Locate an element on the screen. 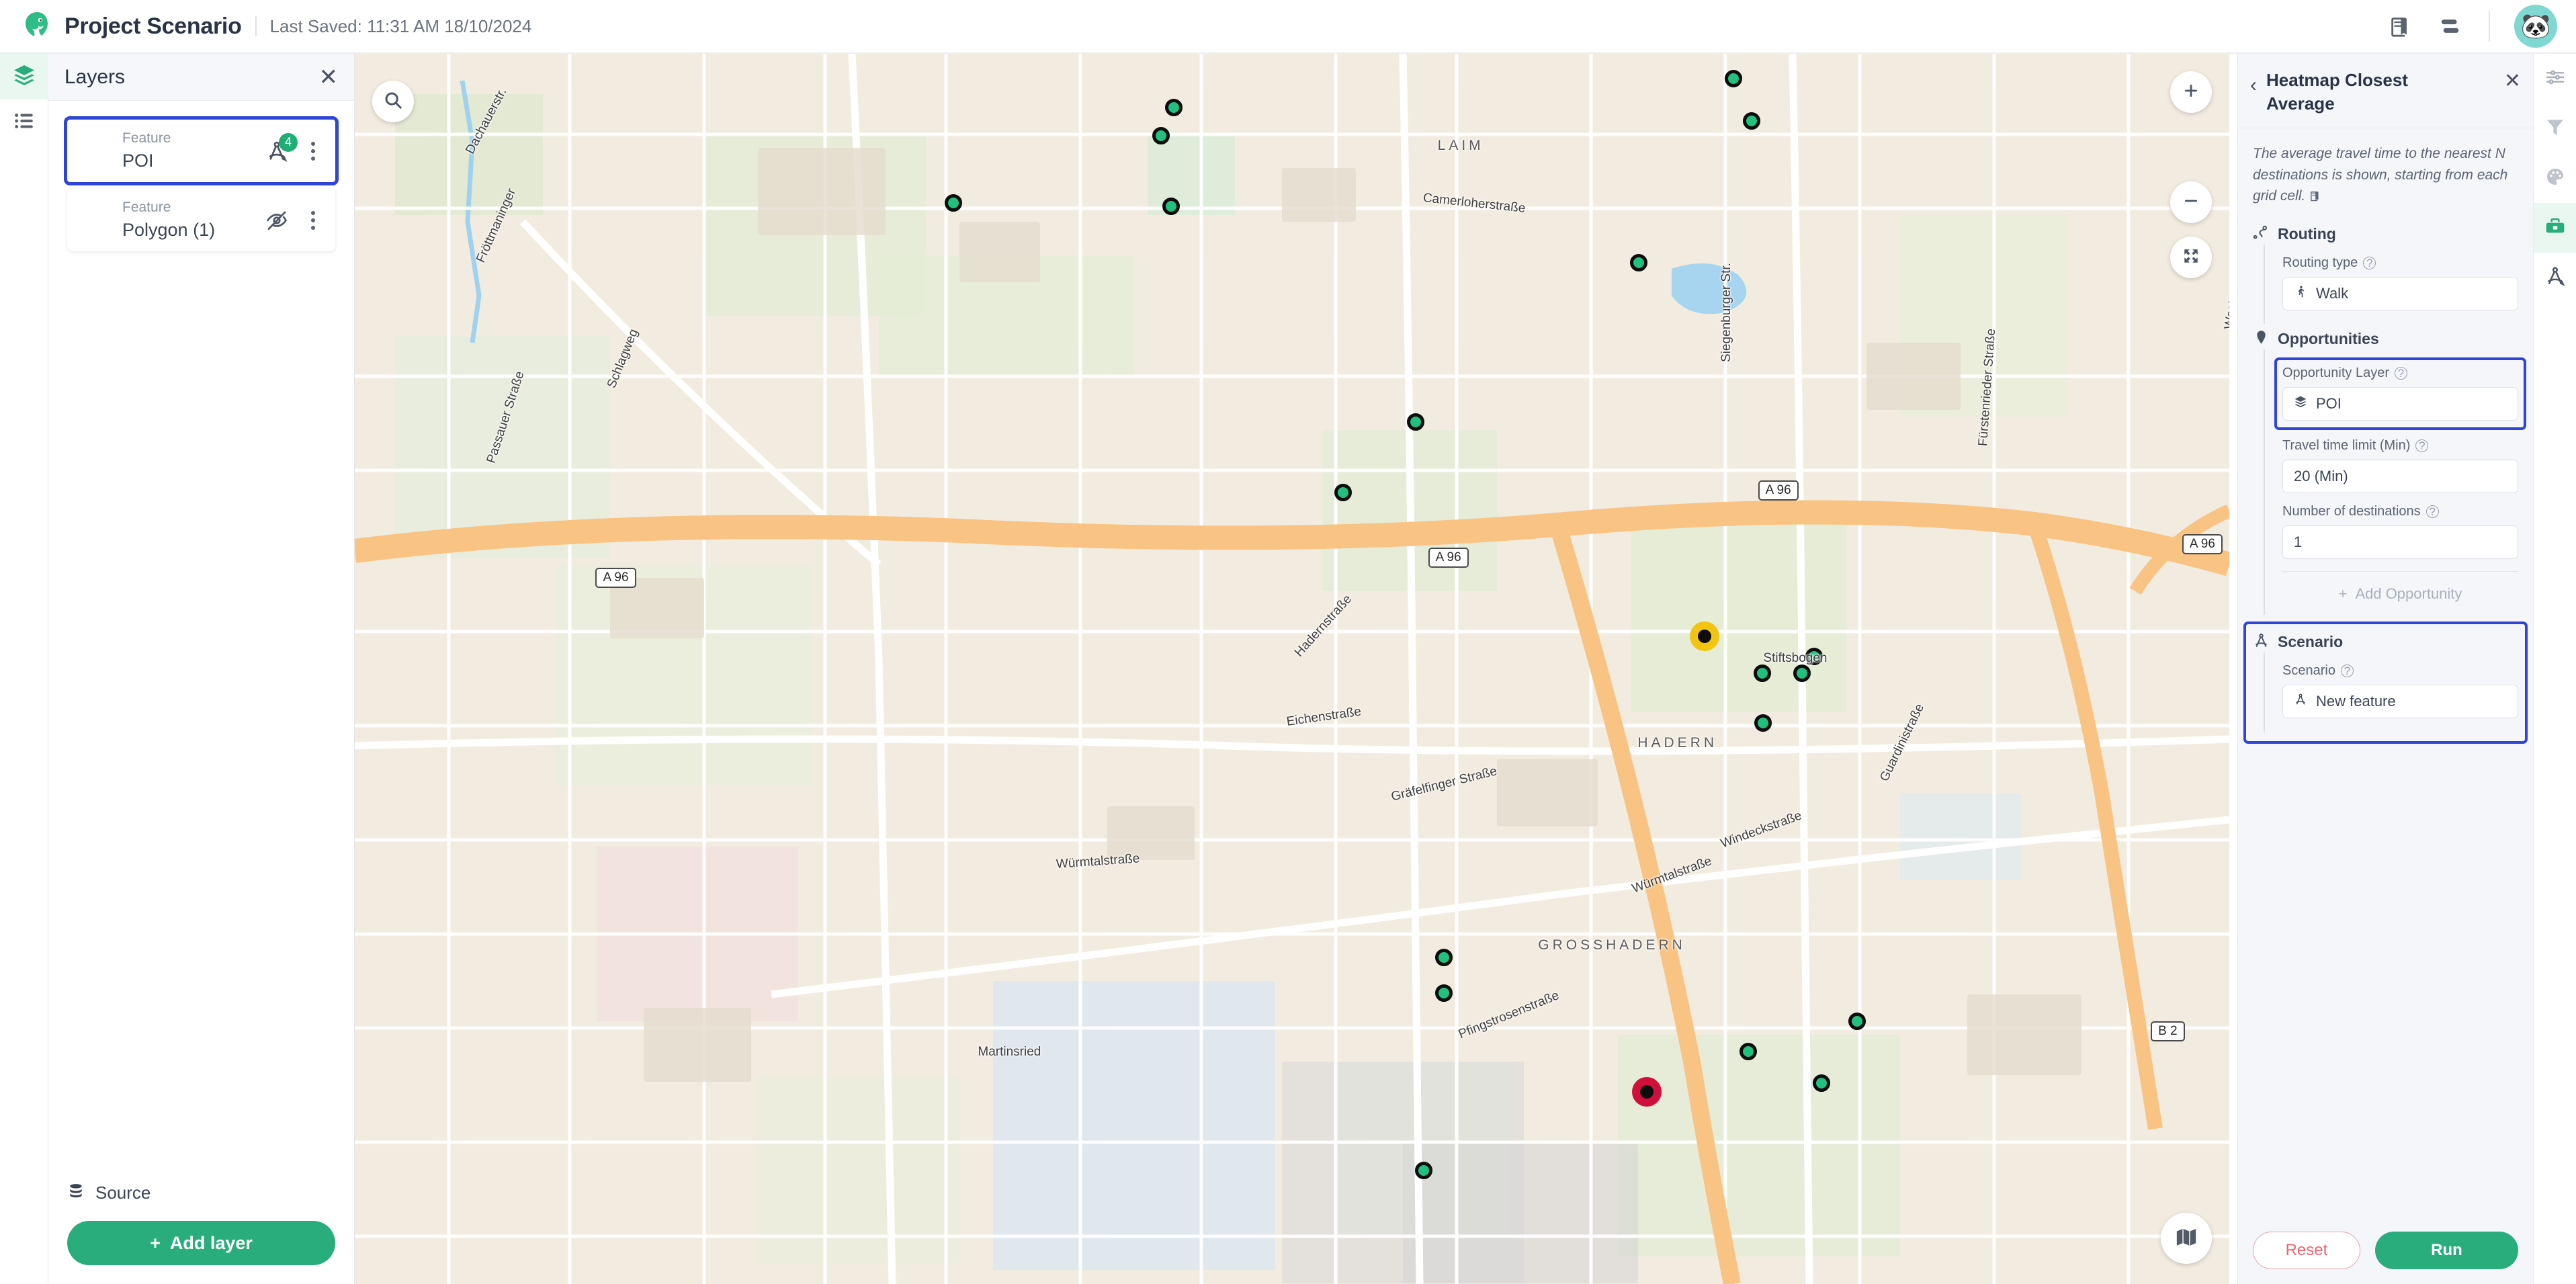 The image size is (2576, 1284). scenario-label-text: Scenario is located at coordinates (2308, 670).